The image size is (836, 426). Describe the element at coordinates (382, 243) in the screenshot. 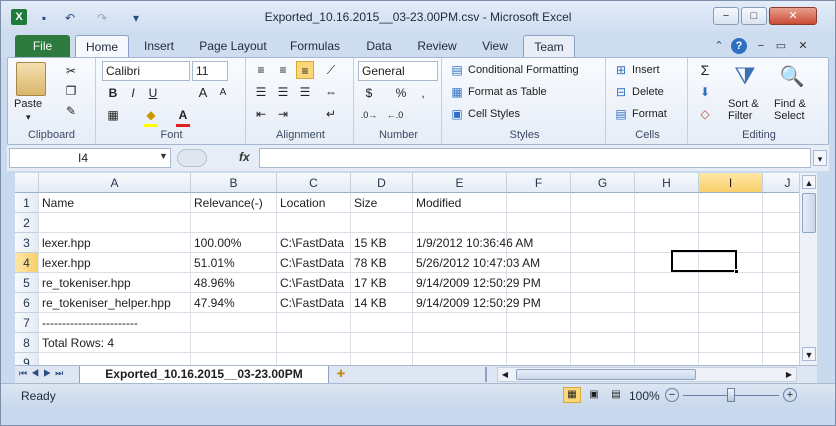

I see `cell-d3: 15 KB` at that location.